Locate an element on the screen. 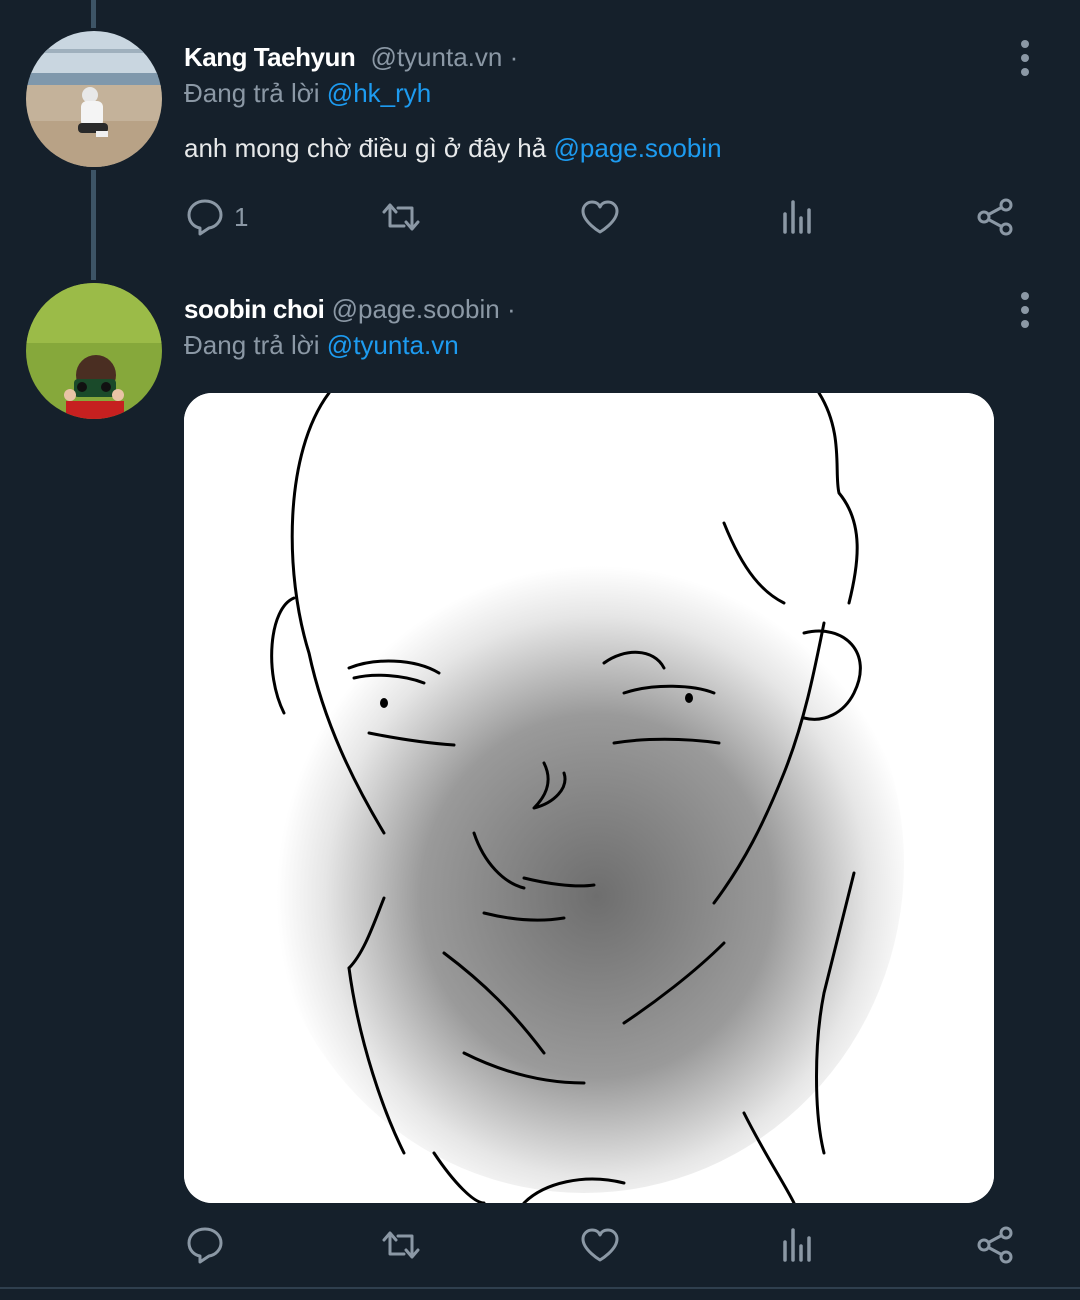 The image size is (1080, 1300). more-vertical-icon is located at coordinates (1025, 310).